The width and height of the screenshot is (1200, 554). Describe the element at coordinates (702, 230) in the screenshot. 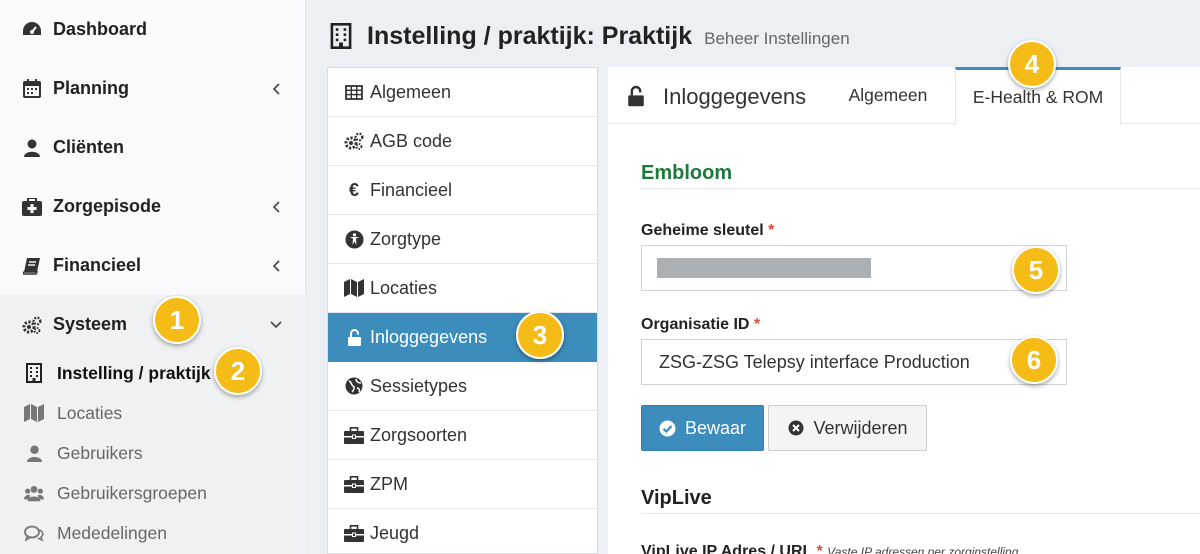

I see `secret-key-label-text: Geheime sleutel` at that location.